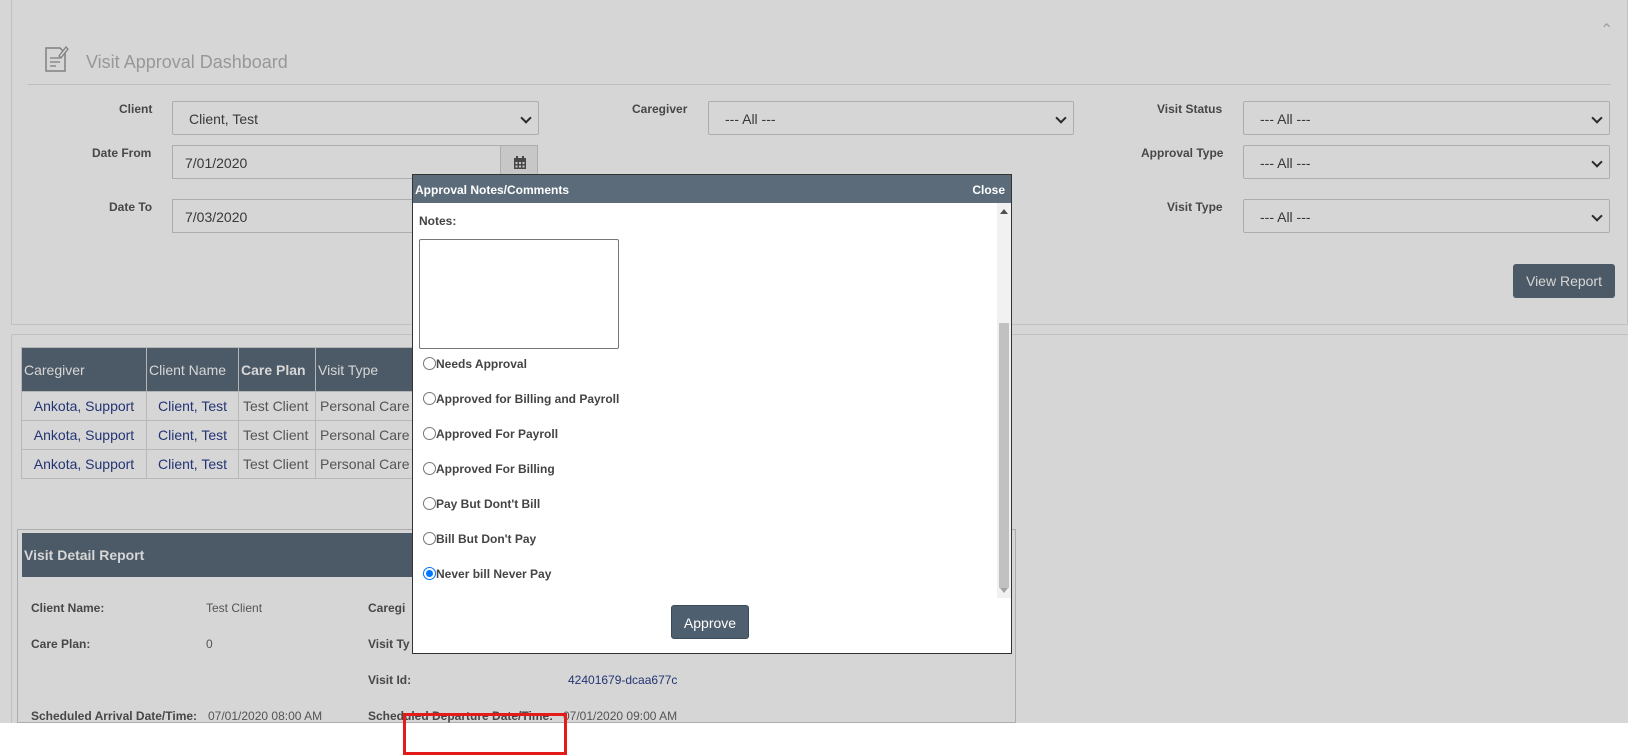 The height and width of the screenshot is (755, 1628). What do you see at coordinates (494, 574) in the screenshot?
I see `radio-label: Never bill Never Pay` at bounding box center [494, 574].